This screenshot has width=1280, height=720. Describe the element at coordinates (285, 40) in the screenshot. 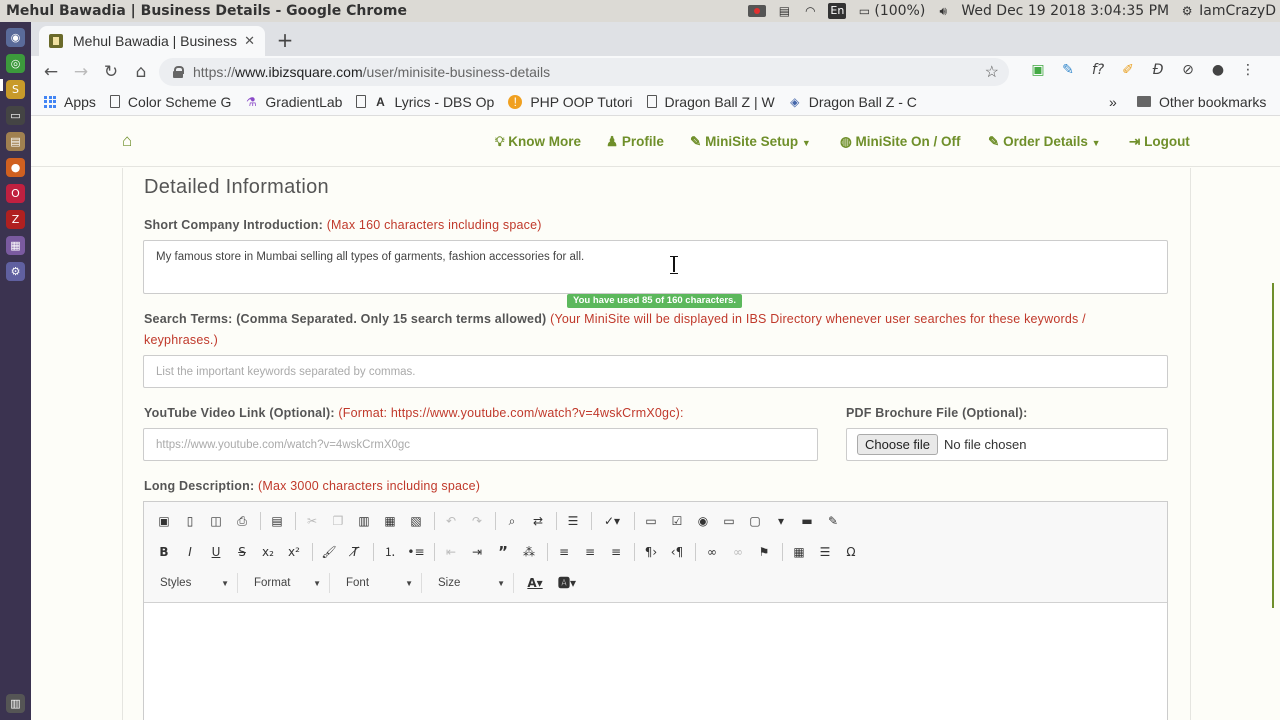

I see `new-tab-plus-icon: +` at that location.